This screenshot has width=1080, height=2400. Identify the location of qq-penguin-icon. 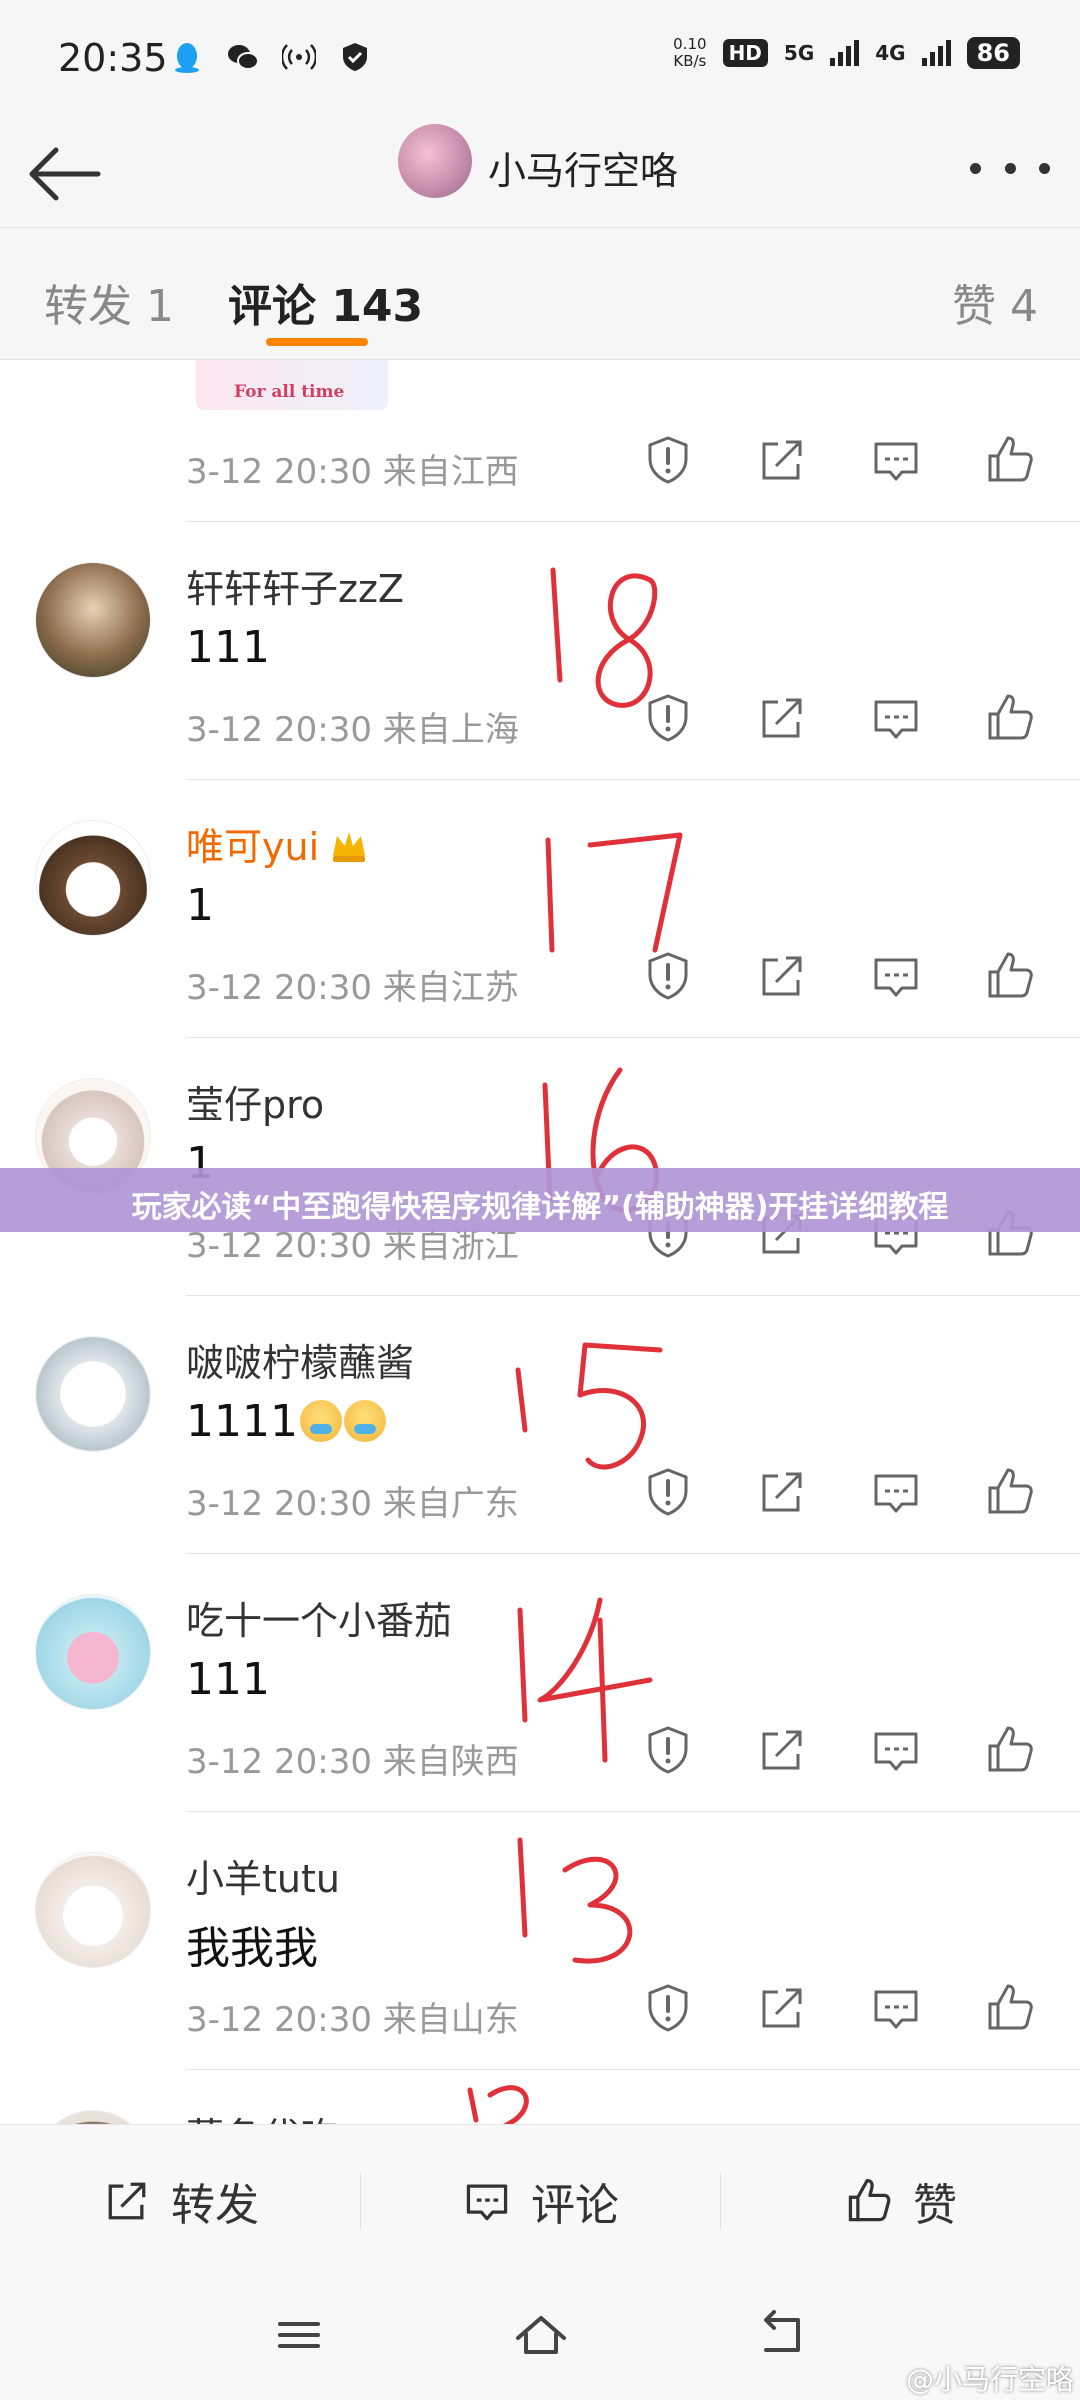
(187, 58).